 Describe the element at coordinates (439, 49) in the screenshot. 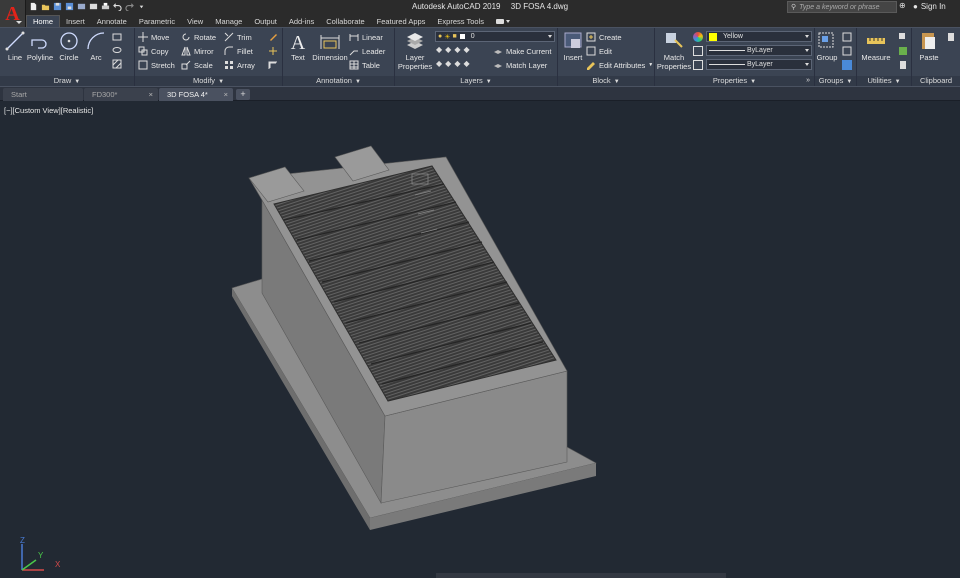

I see `layer-off-icon: ◆` at that location.